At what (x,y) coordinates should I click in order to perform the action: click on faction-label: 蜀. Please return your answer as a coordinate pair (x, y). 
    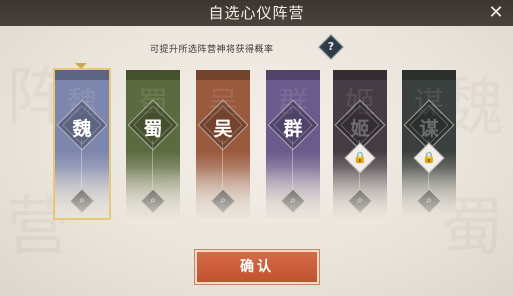
    Looking at the image, I should click on (153, 129).